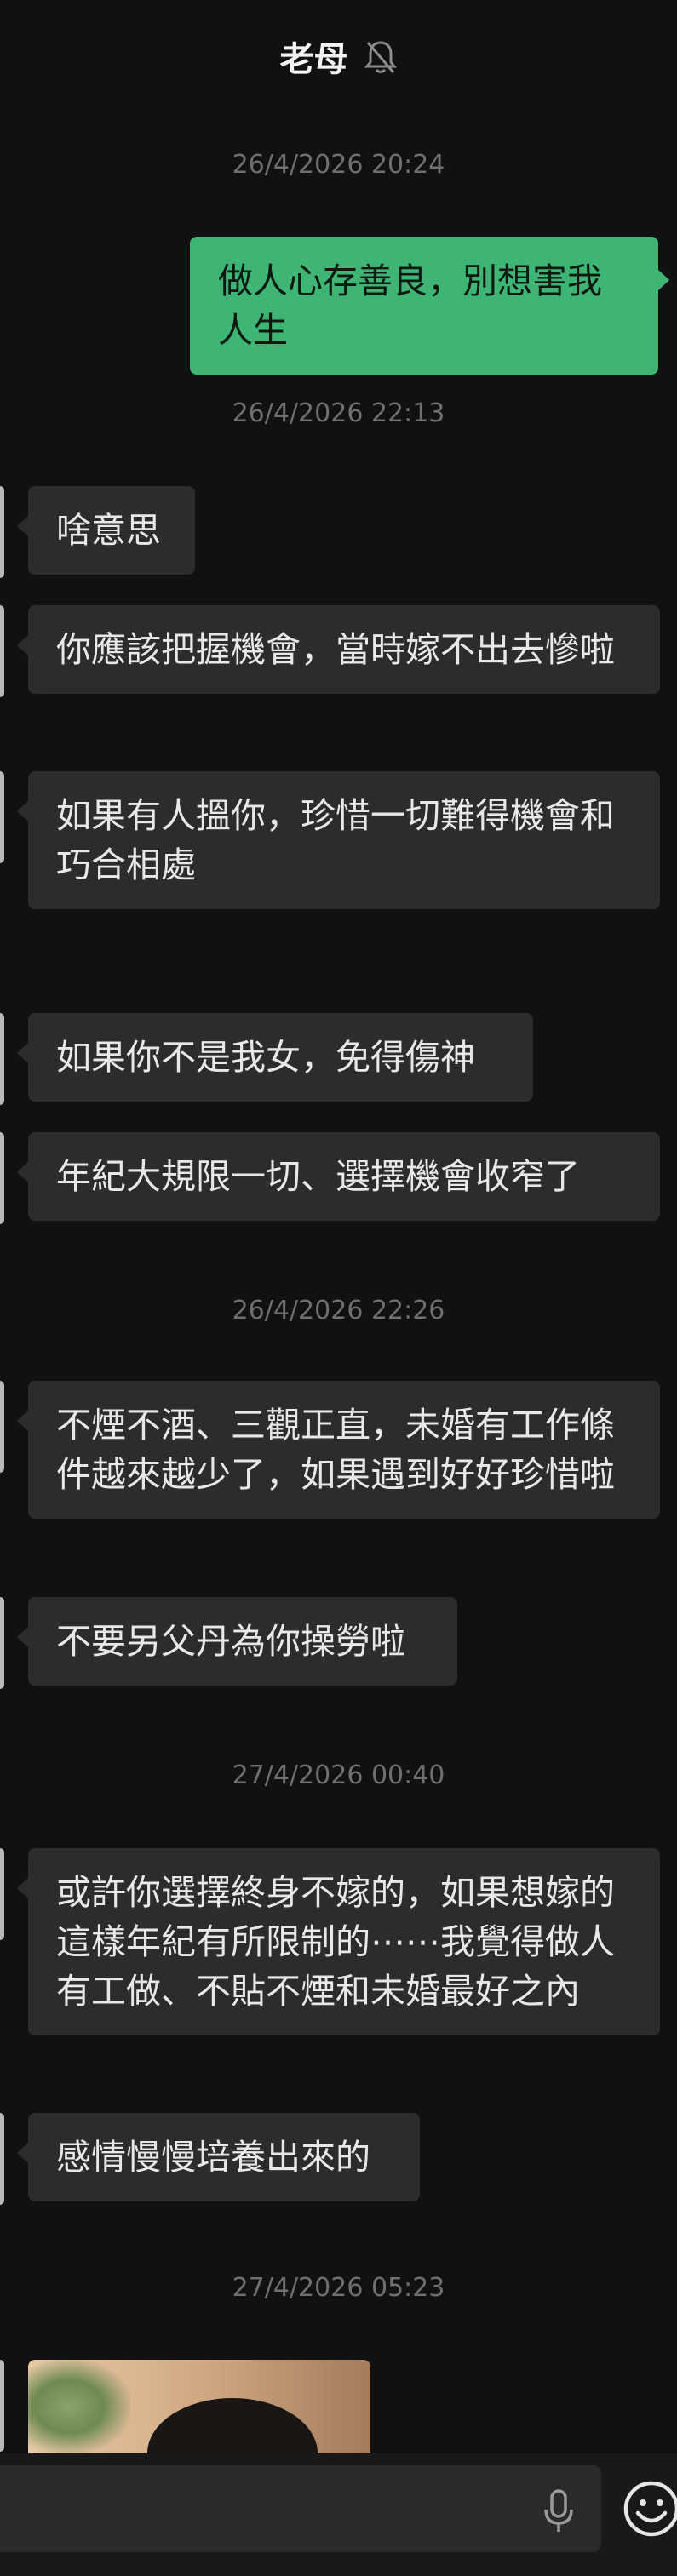  I want to click on message-bubble-outgoing: 做人心存善良，別想害我人生, so click(429, 306).